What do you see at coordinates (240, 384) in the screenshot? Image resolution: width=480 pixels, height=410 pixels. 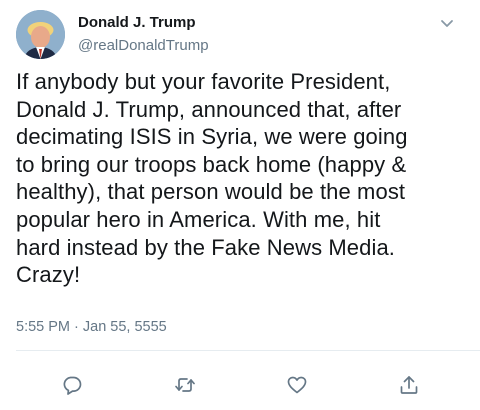 I see `action-bar` at bounding box center [240, 384].